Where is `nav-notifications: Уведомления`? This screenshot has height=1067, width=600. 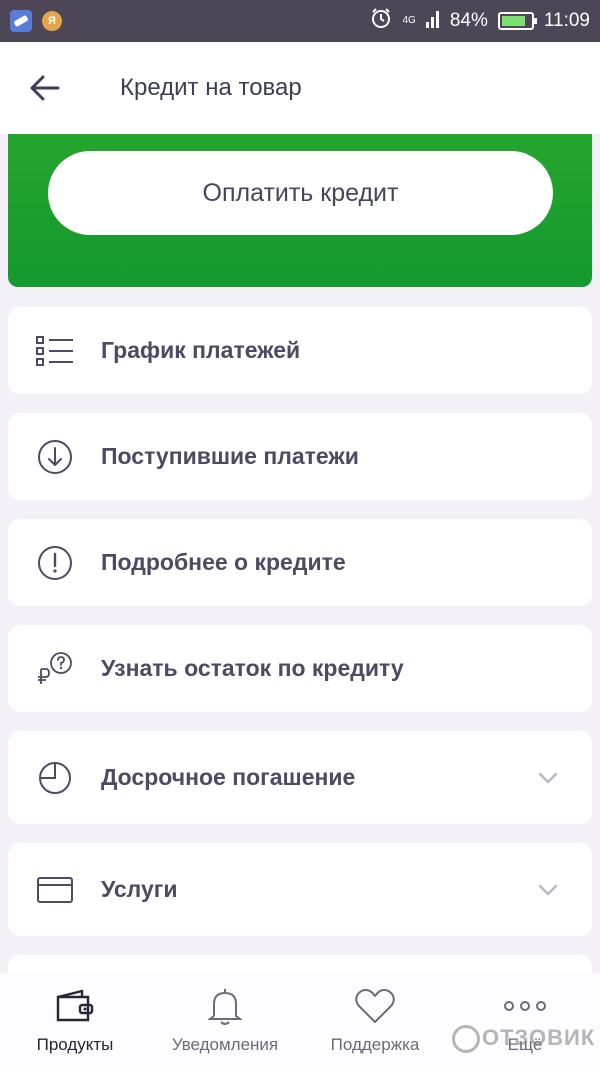
nav-notifications: Уведомления is located at coordinates (225, 1020).